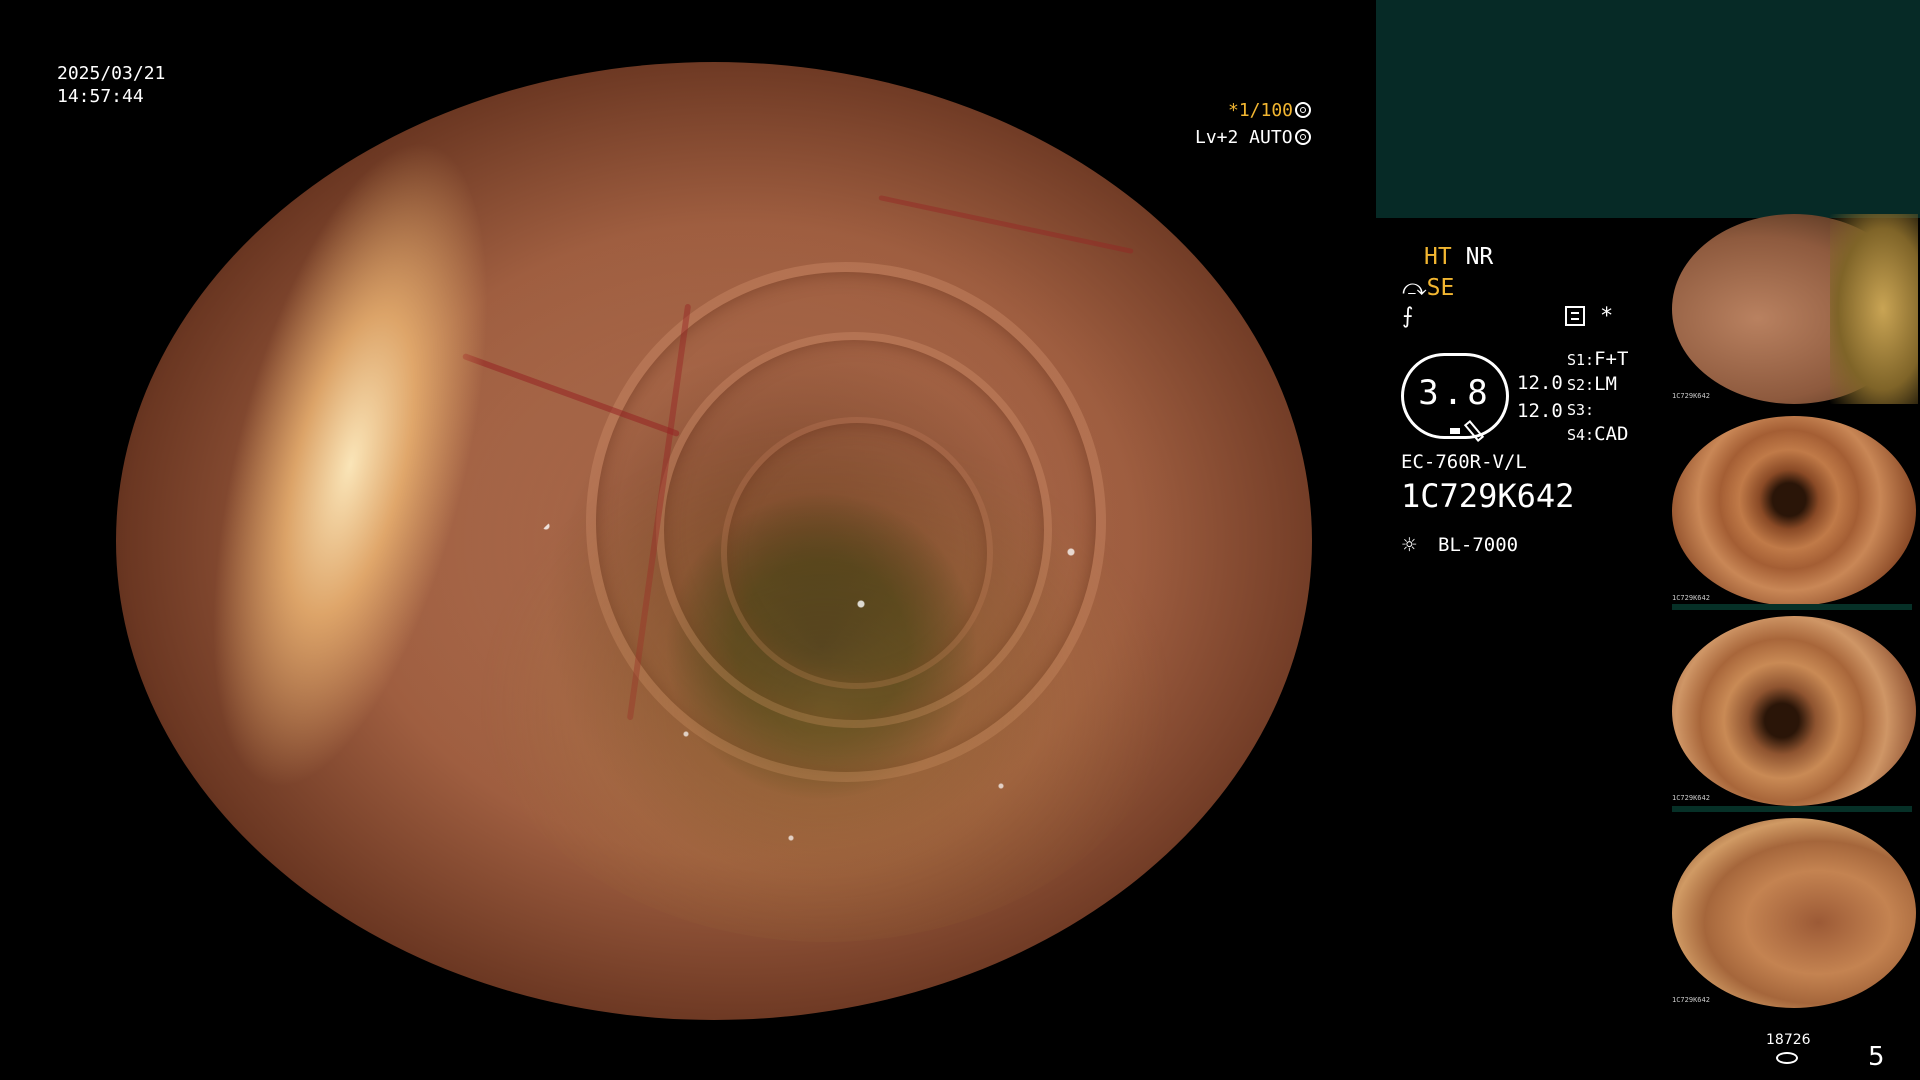 Image resolution: width=1920 pixels, height=1080 pixels. I want to click on light-icon: ☼, so click(1409, 545).